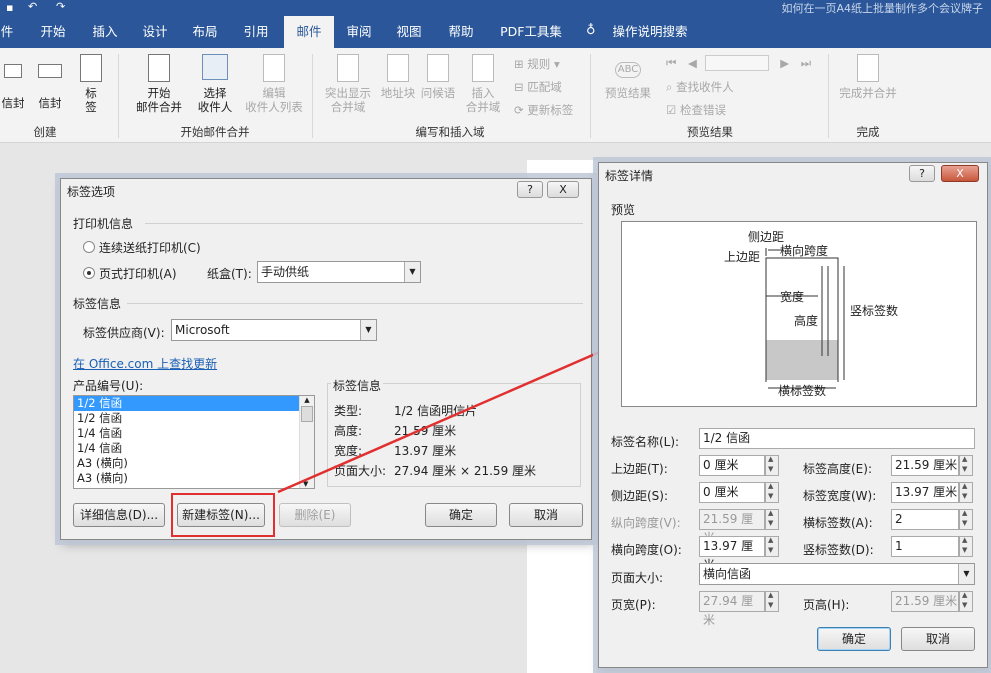 The width and height of the screenshot is (991, 673). Describe the element at coordinates (925, 601) in the screenshot. I see `page-height-input: 21.59 厘米` at that location.